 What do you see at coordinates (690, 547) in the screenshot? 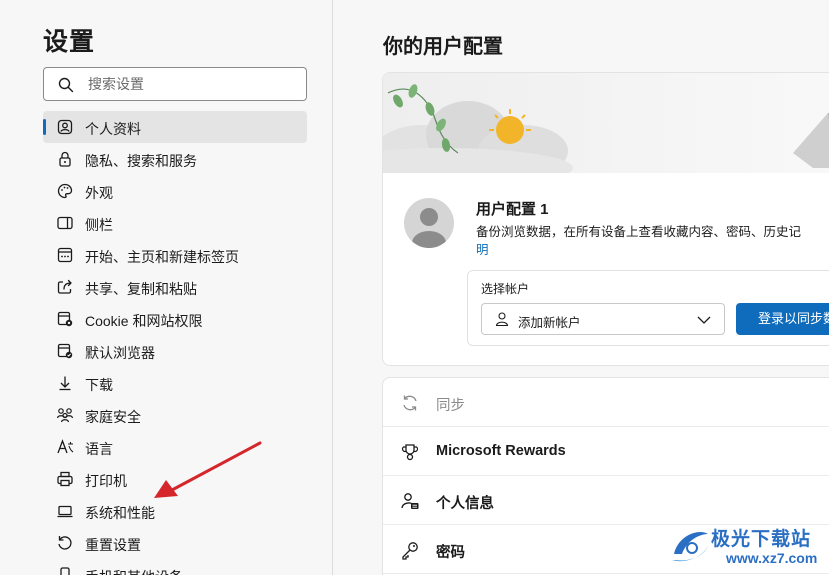
I see `watermark-logo` at bounding box center [690, 547].